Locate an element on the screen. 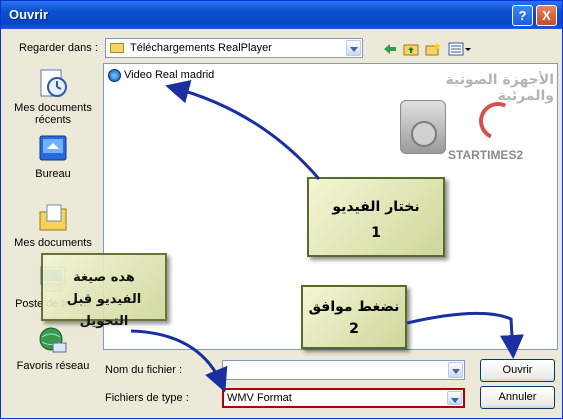 Image resolution: width=563 pixels, height=420 pixels. my-documents-icon is located at coordinates (53, 218).